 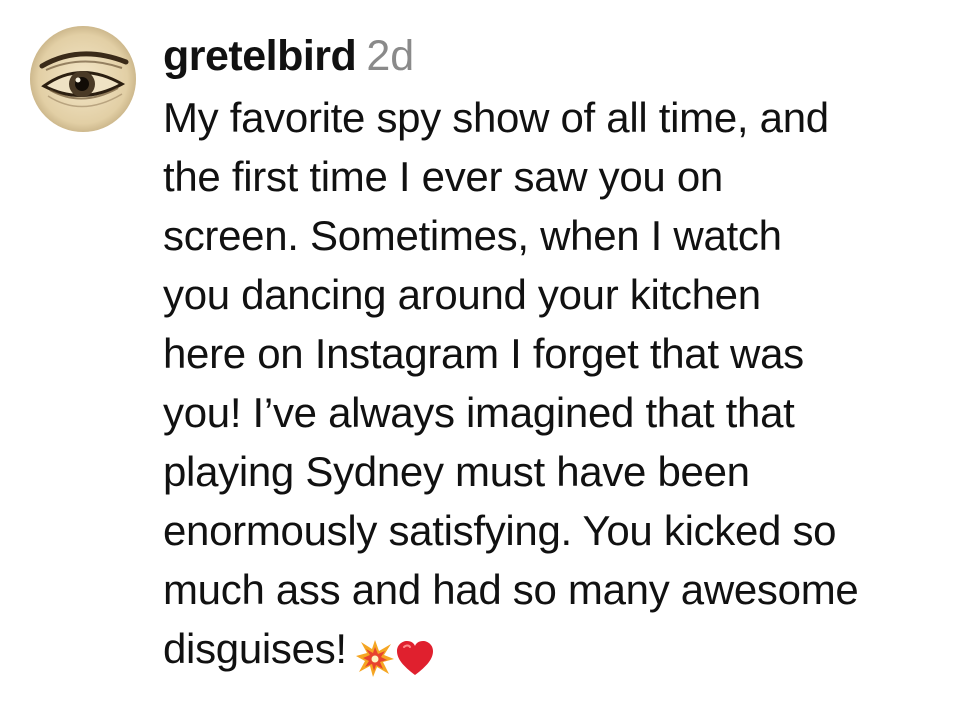 I want to click on red-heart-icon, so click(x=414, y=657).